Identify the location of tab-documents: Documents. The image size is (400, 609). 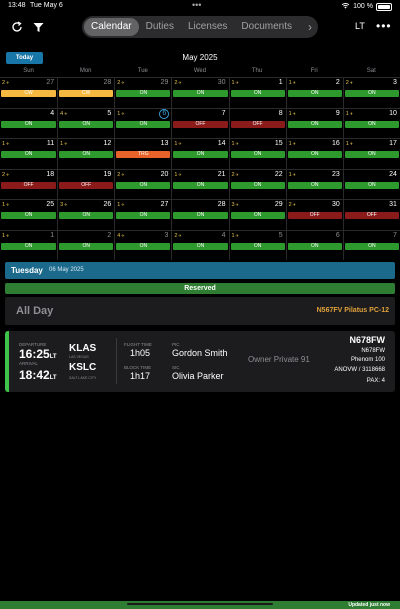
(266, 27).